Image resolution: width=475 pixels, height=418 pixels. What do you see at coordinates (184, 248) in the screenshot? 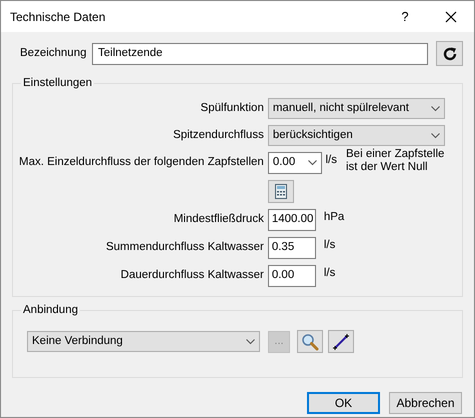
I see `field-label: Summendurchfluss Kaltwasser` at bounding box center [184, 248].